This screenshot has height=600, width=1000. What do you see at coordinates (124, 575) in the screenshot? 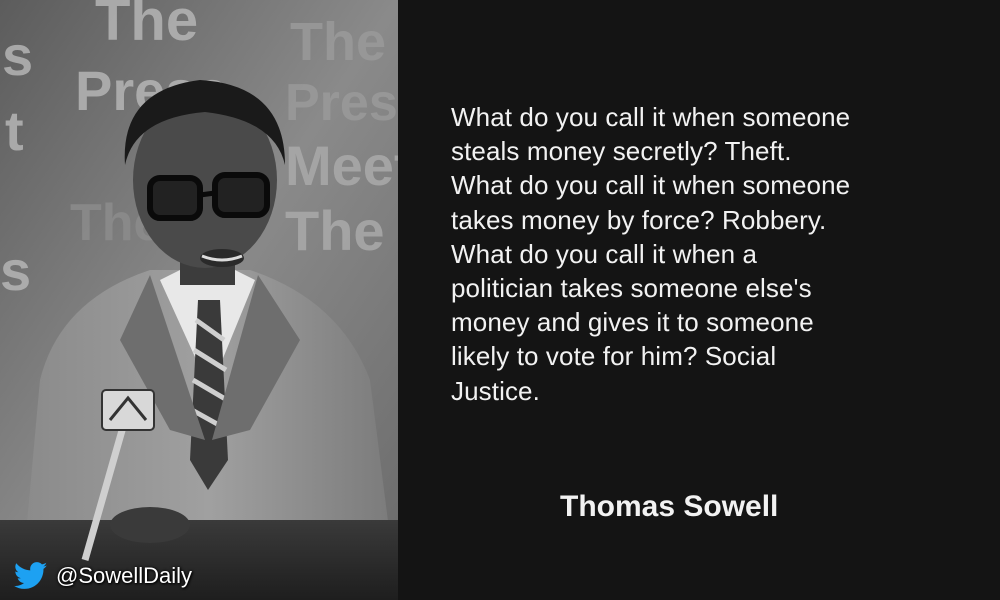
I see `twitter-handle-text: @SowellDaily` at bounding box center [124, 575].